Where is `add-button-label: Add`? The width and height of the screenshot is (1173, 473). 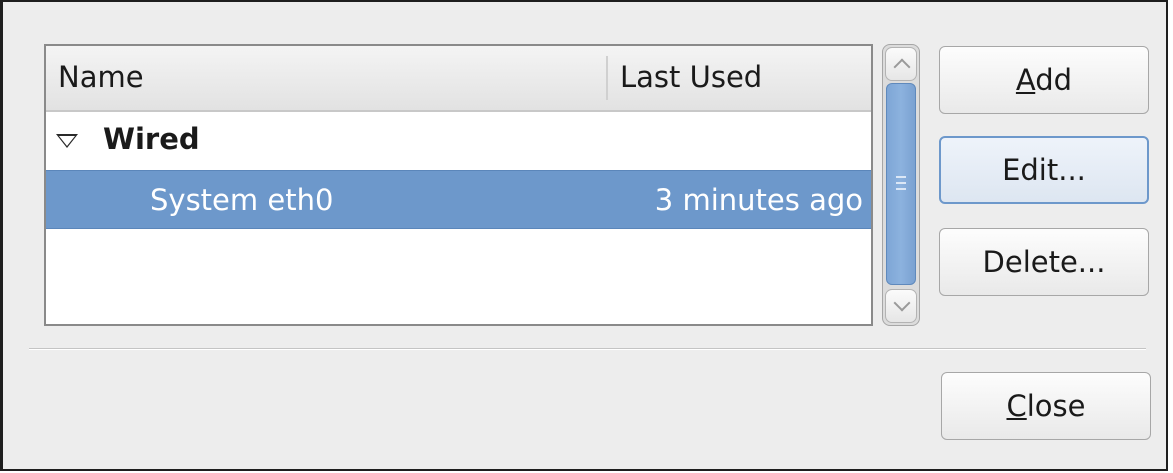
add-button-label: Add is located at coordinates (1044, 80).